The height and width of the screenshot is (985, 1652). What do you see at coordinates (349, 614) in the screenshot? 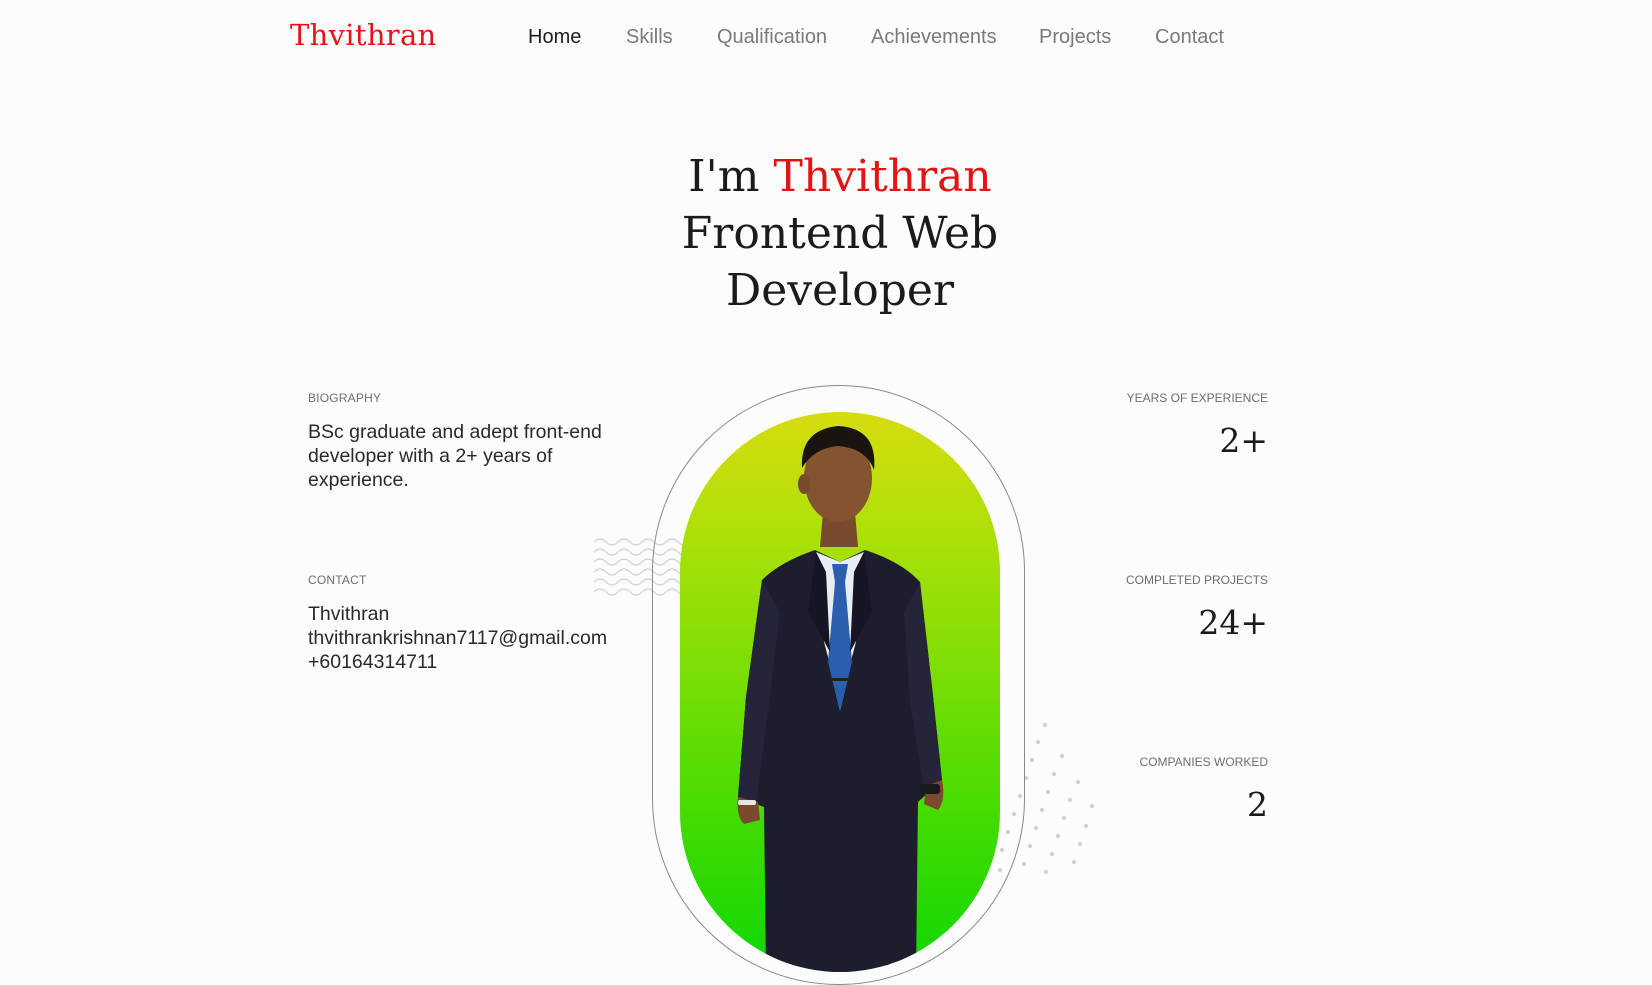
I see `contact-name: Thvithran` at bounding box center [349, 614].